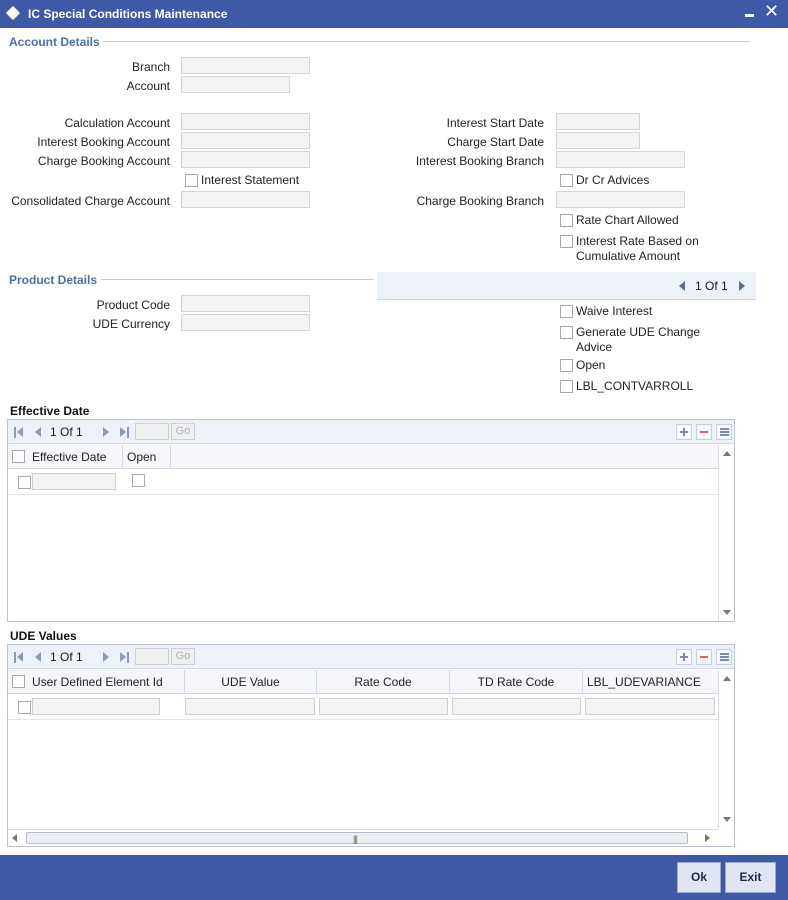 The width and height of the screenshot is (788, 900). Describe the element at coordinates (566, 386) in the screenshot. I see `contvarroll-checkbox` at that location.